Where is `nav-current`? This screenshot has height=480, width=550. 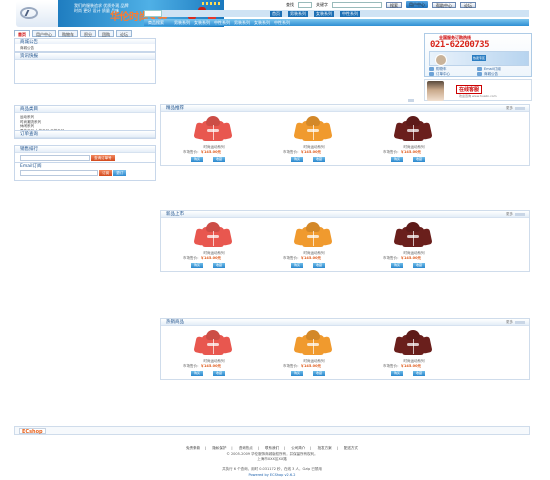 nav-current is located at coordinates (153, 13).